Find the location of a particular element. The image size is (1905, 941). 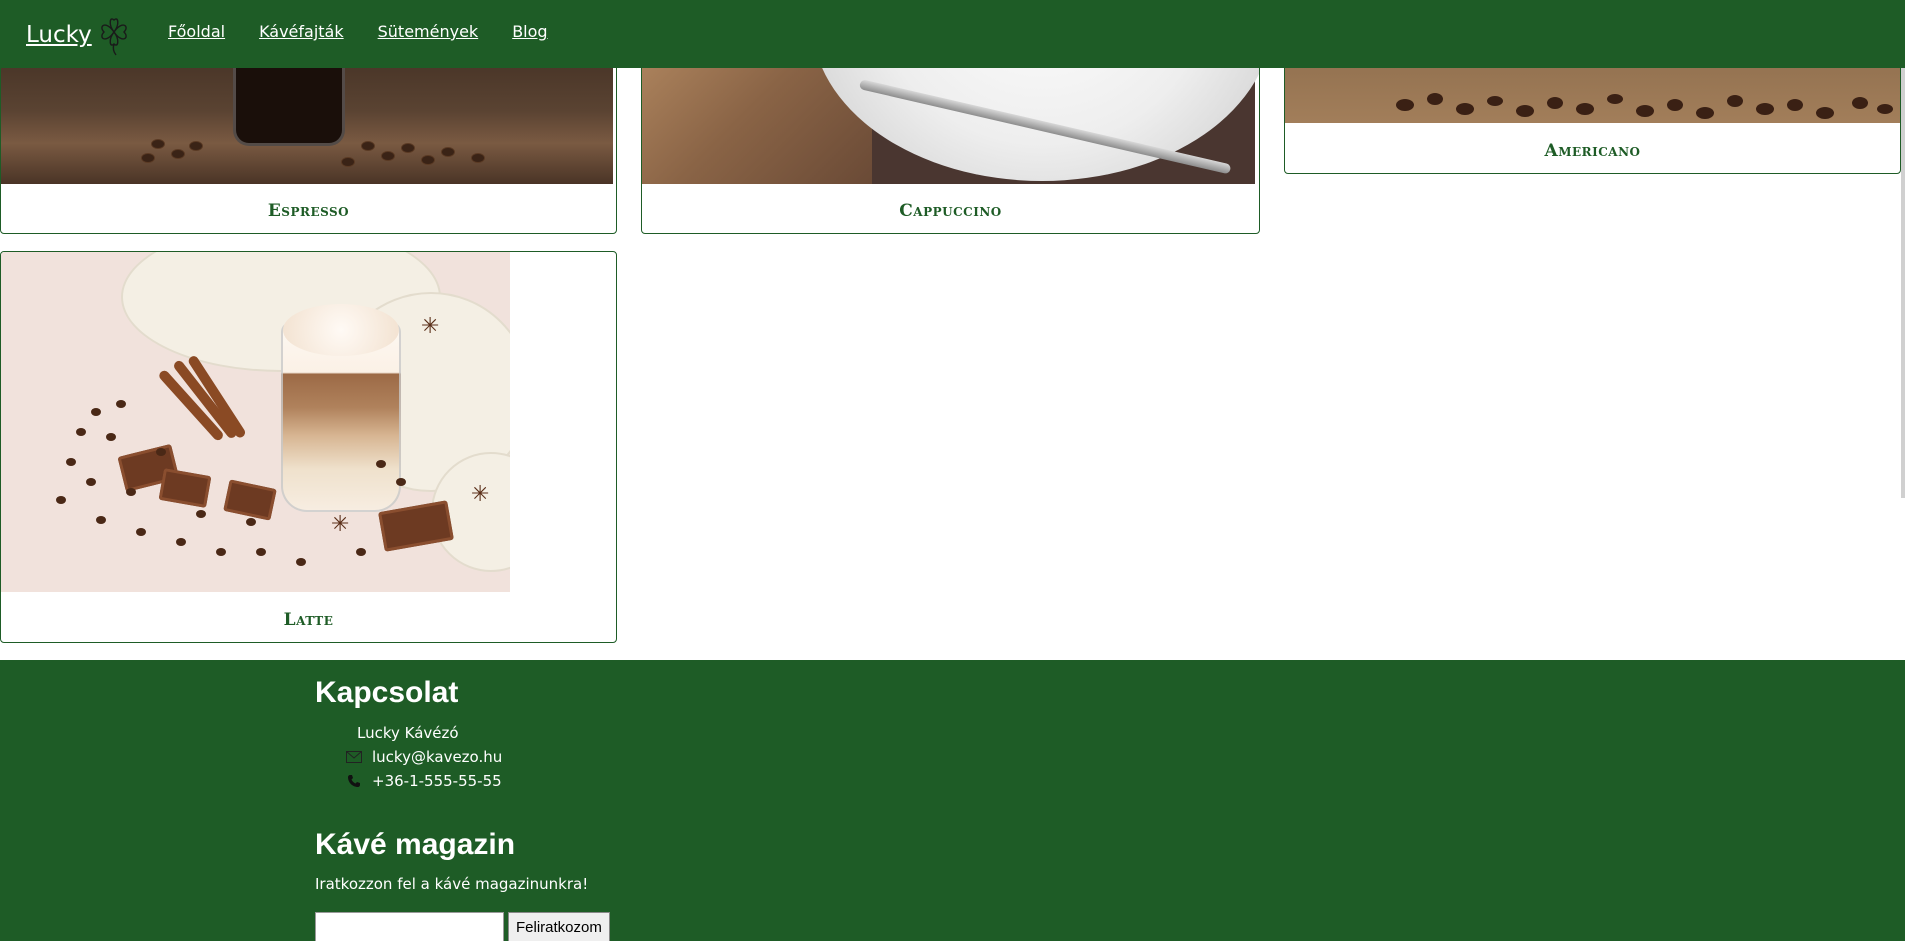

brand-link: Lucky is located at coordinates (79, 35).